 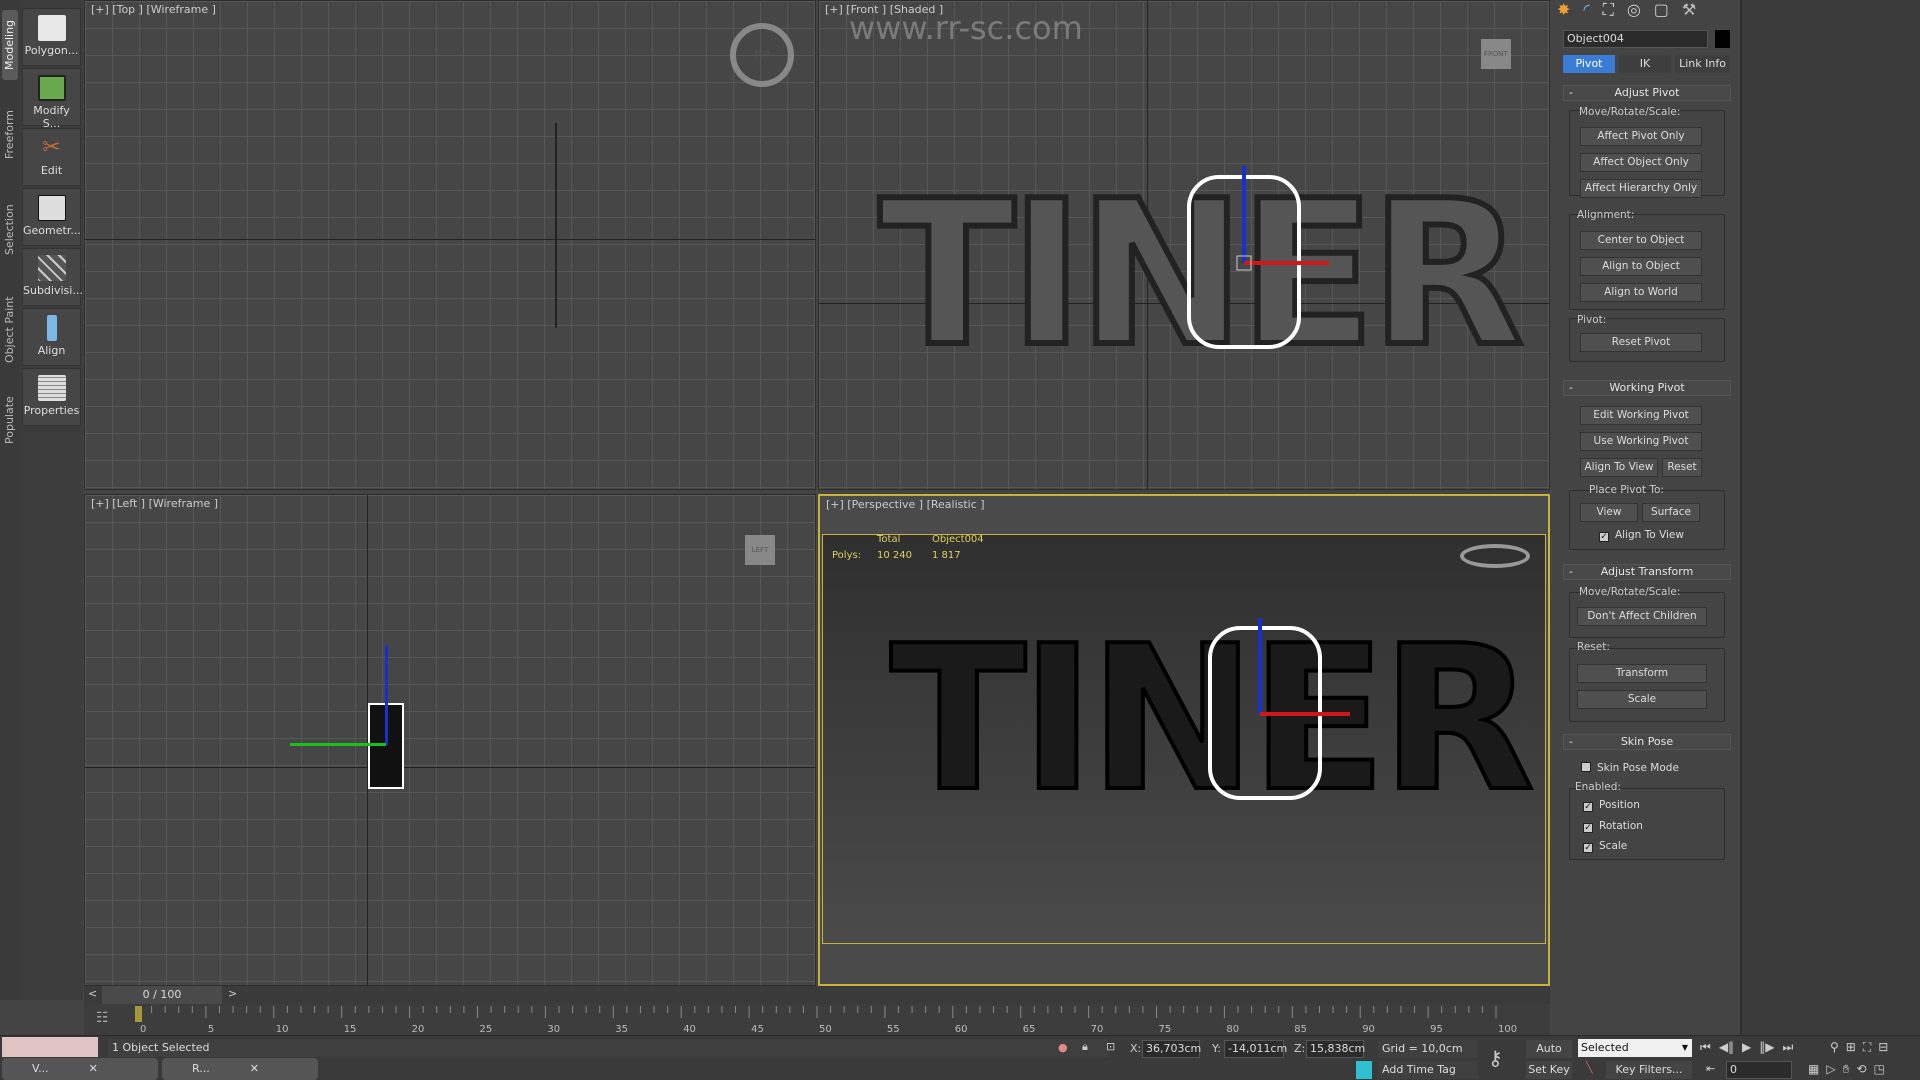 What do you see at coordinates (1335, 1049) in the screenshot?
I see `z-coordinate-input: 15,838cm` at bounding box center [1335, 1049].